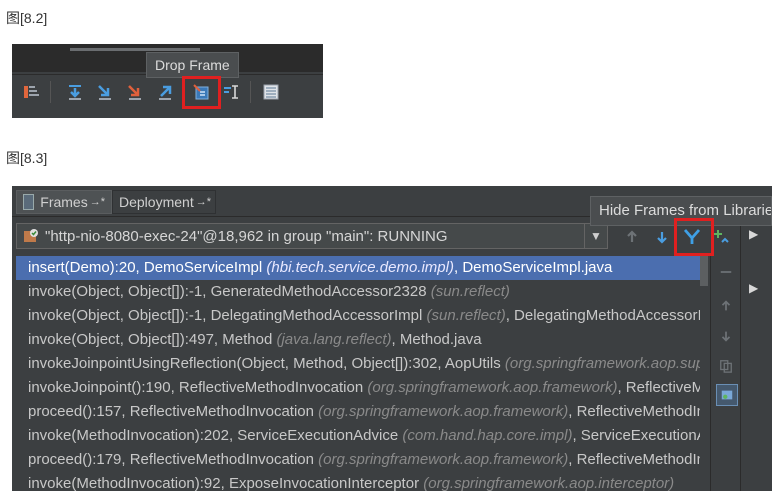  Describe the element at coordinates (271, 92) in the screenshot. I see `evaluate-expression-icon` at that location.